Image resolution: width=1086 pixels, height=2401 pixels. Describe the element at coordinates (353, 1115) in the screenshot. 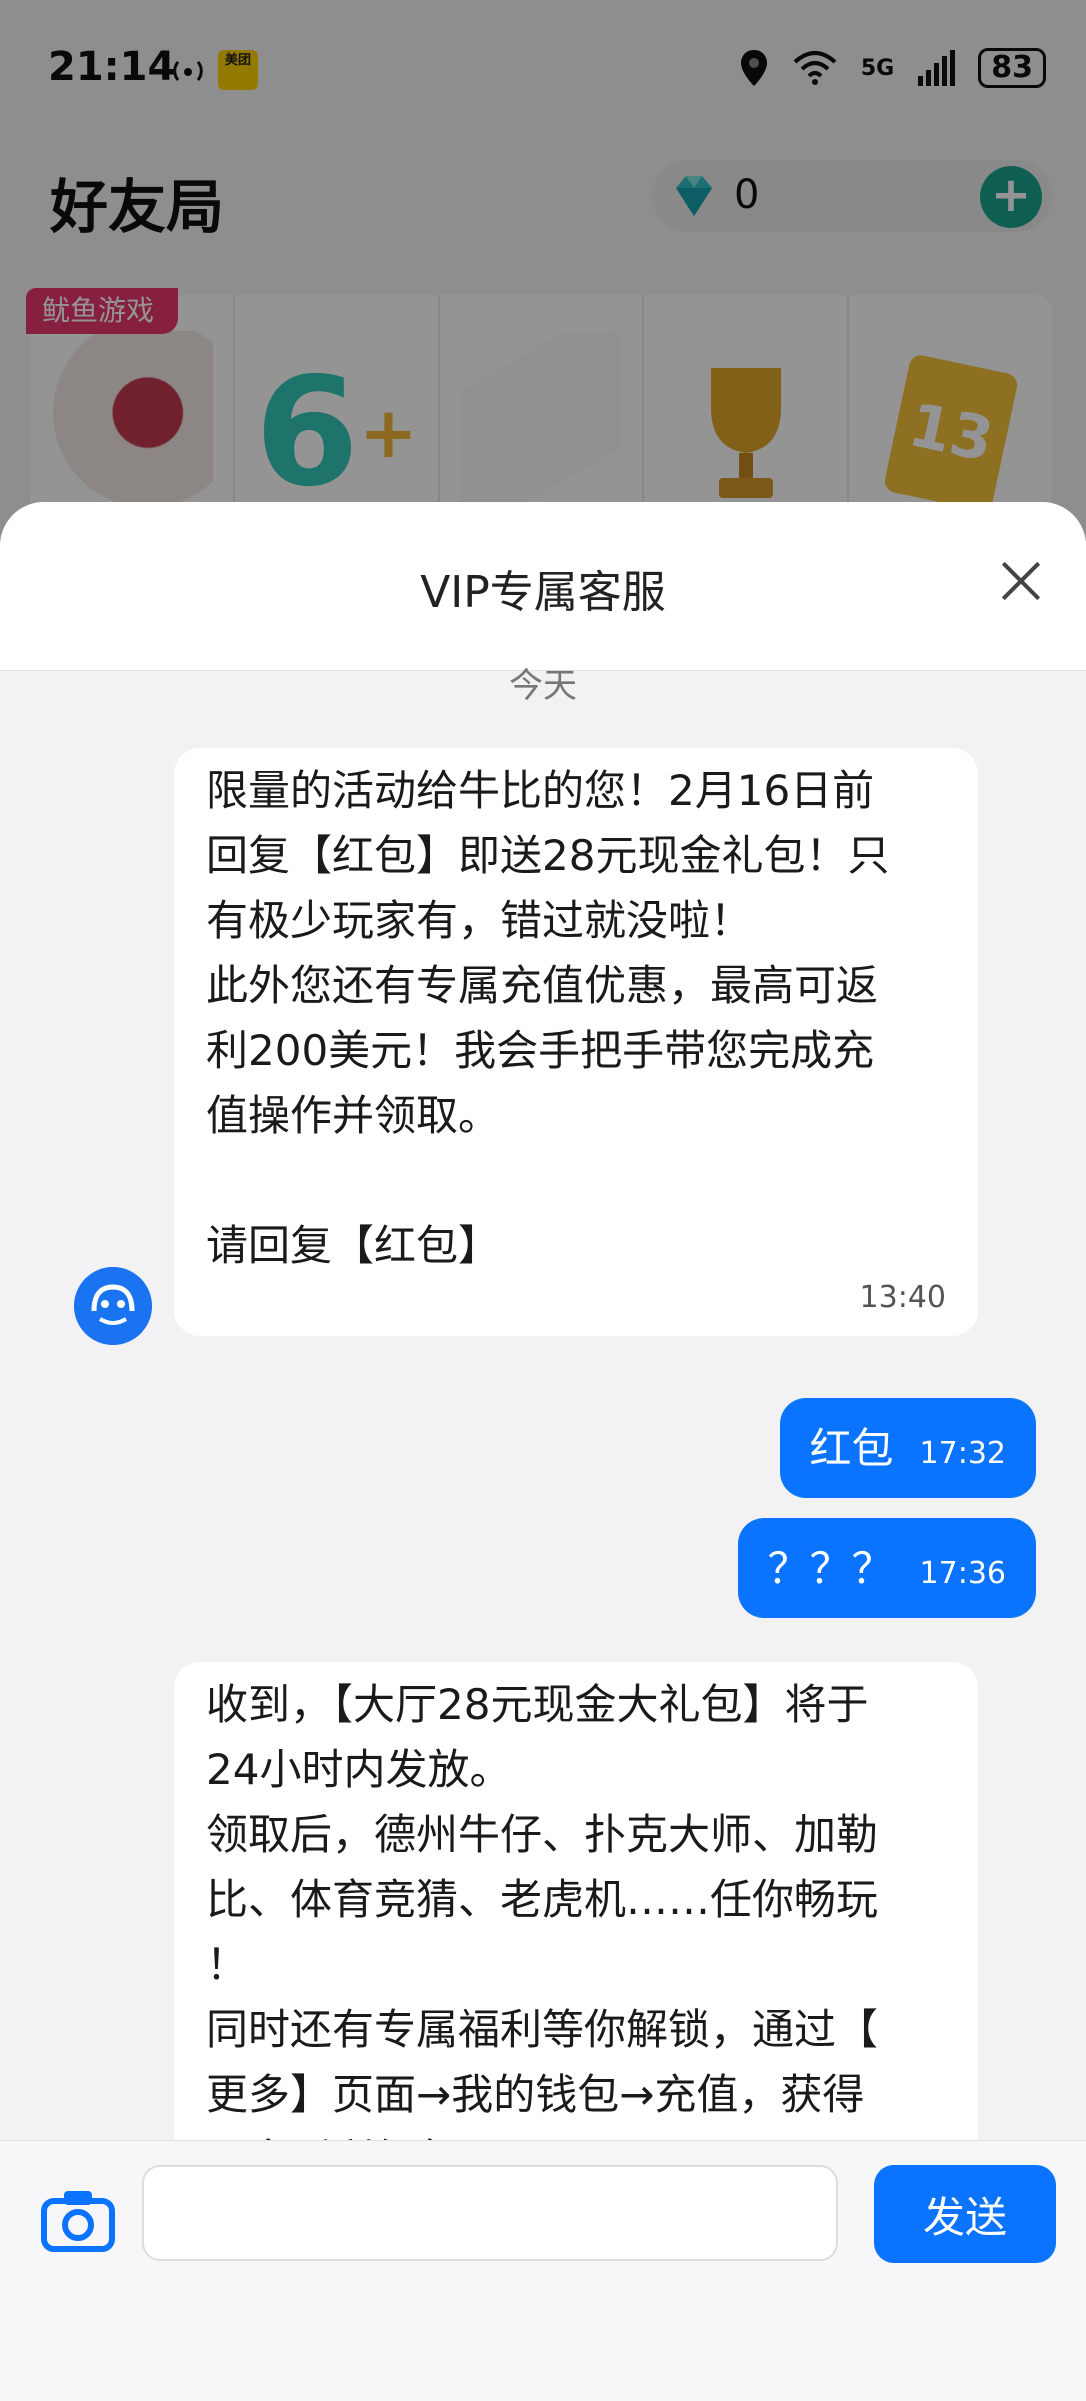

I see `message-line: 值操作并领取。` at that location.